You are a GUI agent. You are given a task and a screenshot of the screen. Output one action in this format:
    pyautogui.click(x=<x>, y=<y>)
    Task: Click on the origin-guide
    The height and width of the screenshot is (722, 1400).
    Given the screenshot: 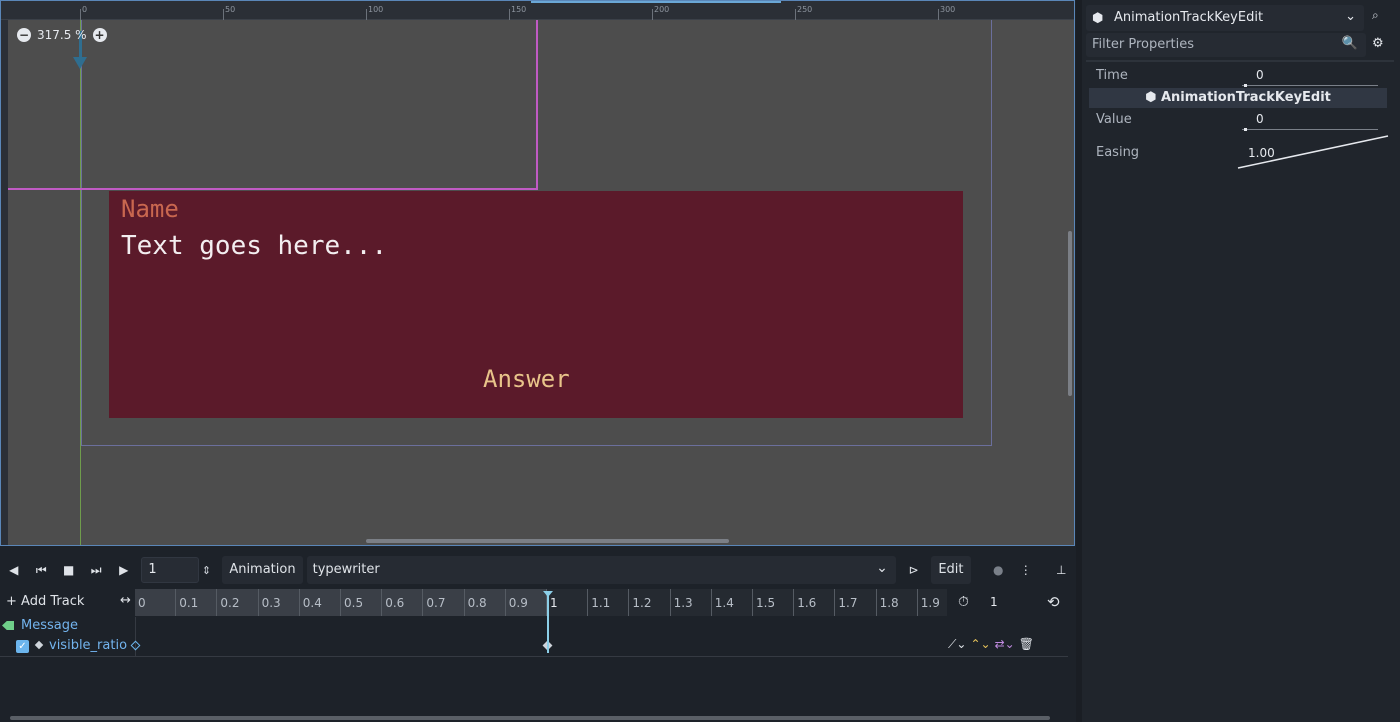 What is the action you would take?
    pyautogui.click(x=80, y=282)
    